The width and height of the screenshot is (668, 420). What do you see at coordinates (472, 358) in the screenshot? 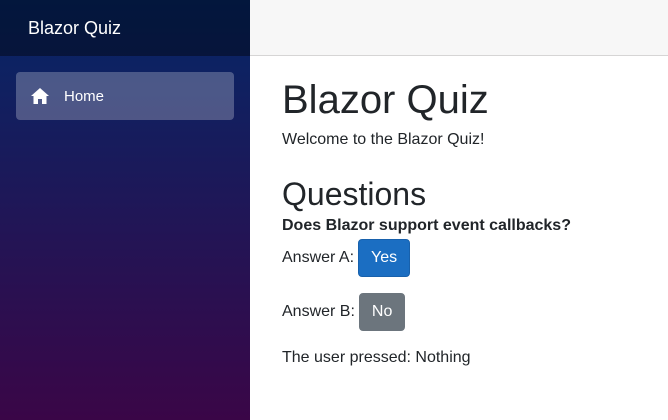
I see `status-text: The user pressed: Nothing` at bounding box center [472, 358].